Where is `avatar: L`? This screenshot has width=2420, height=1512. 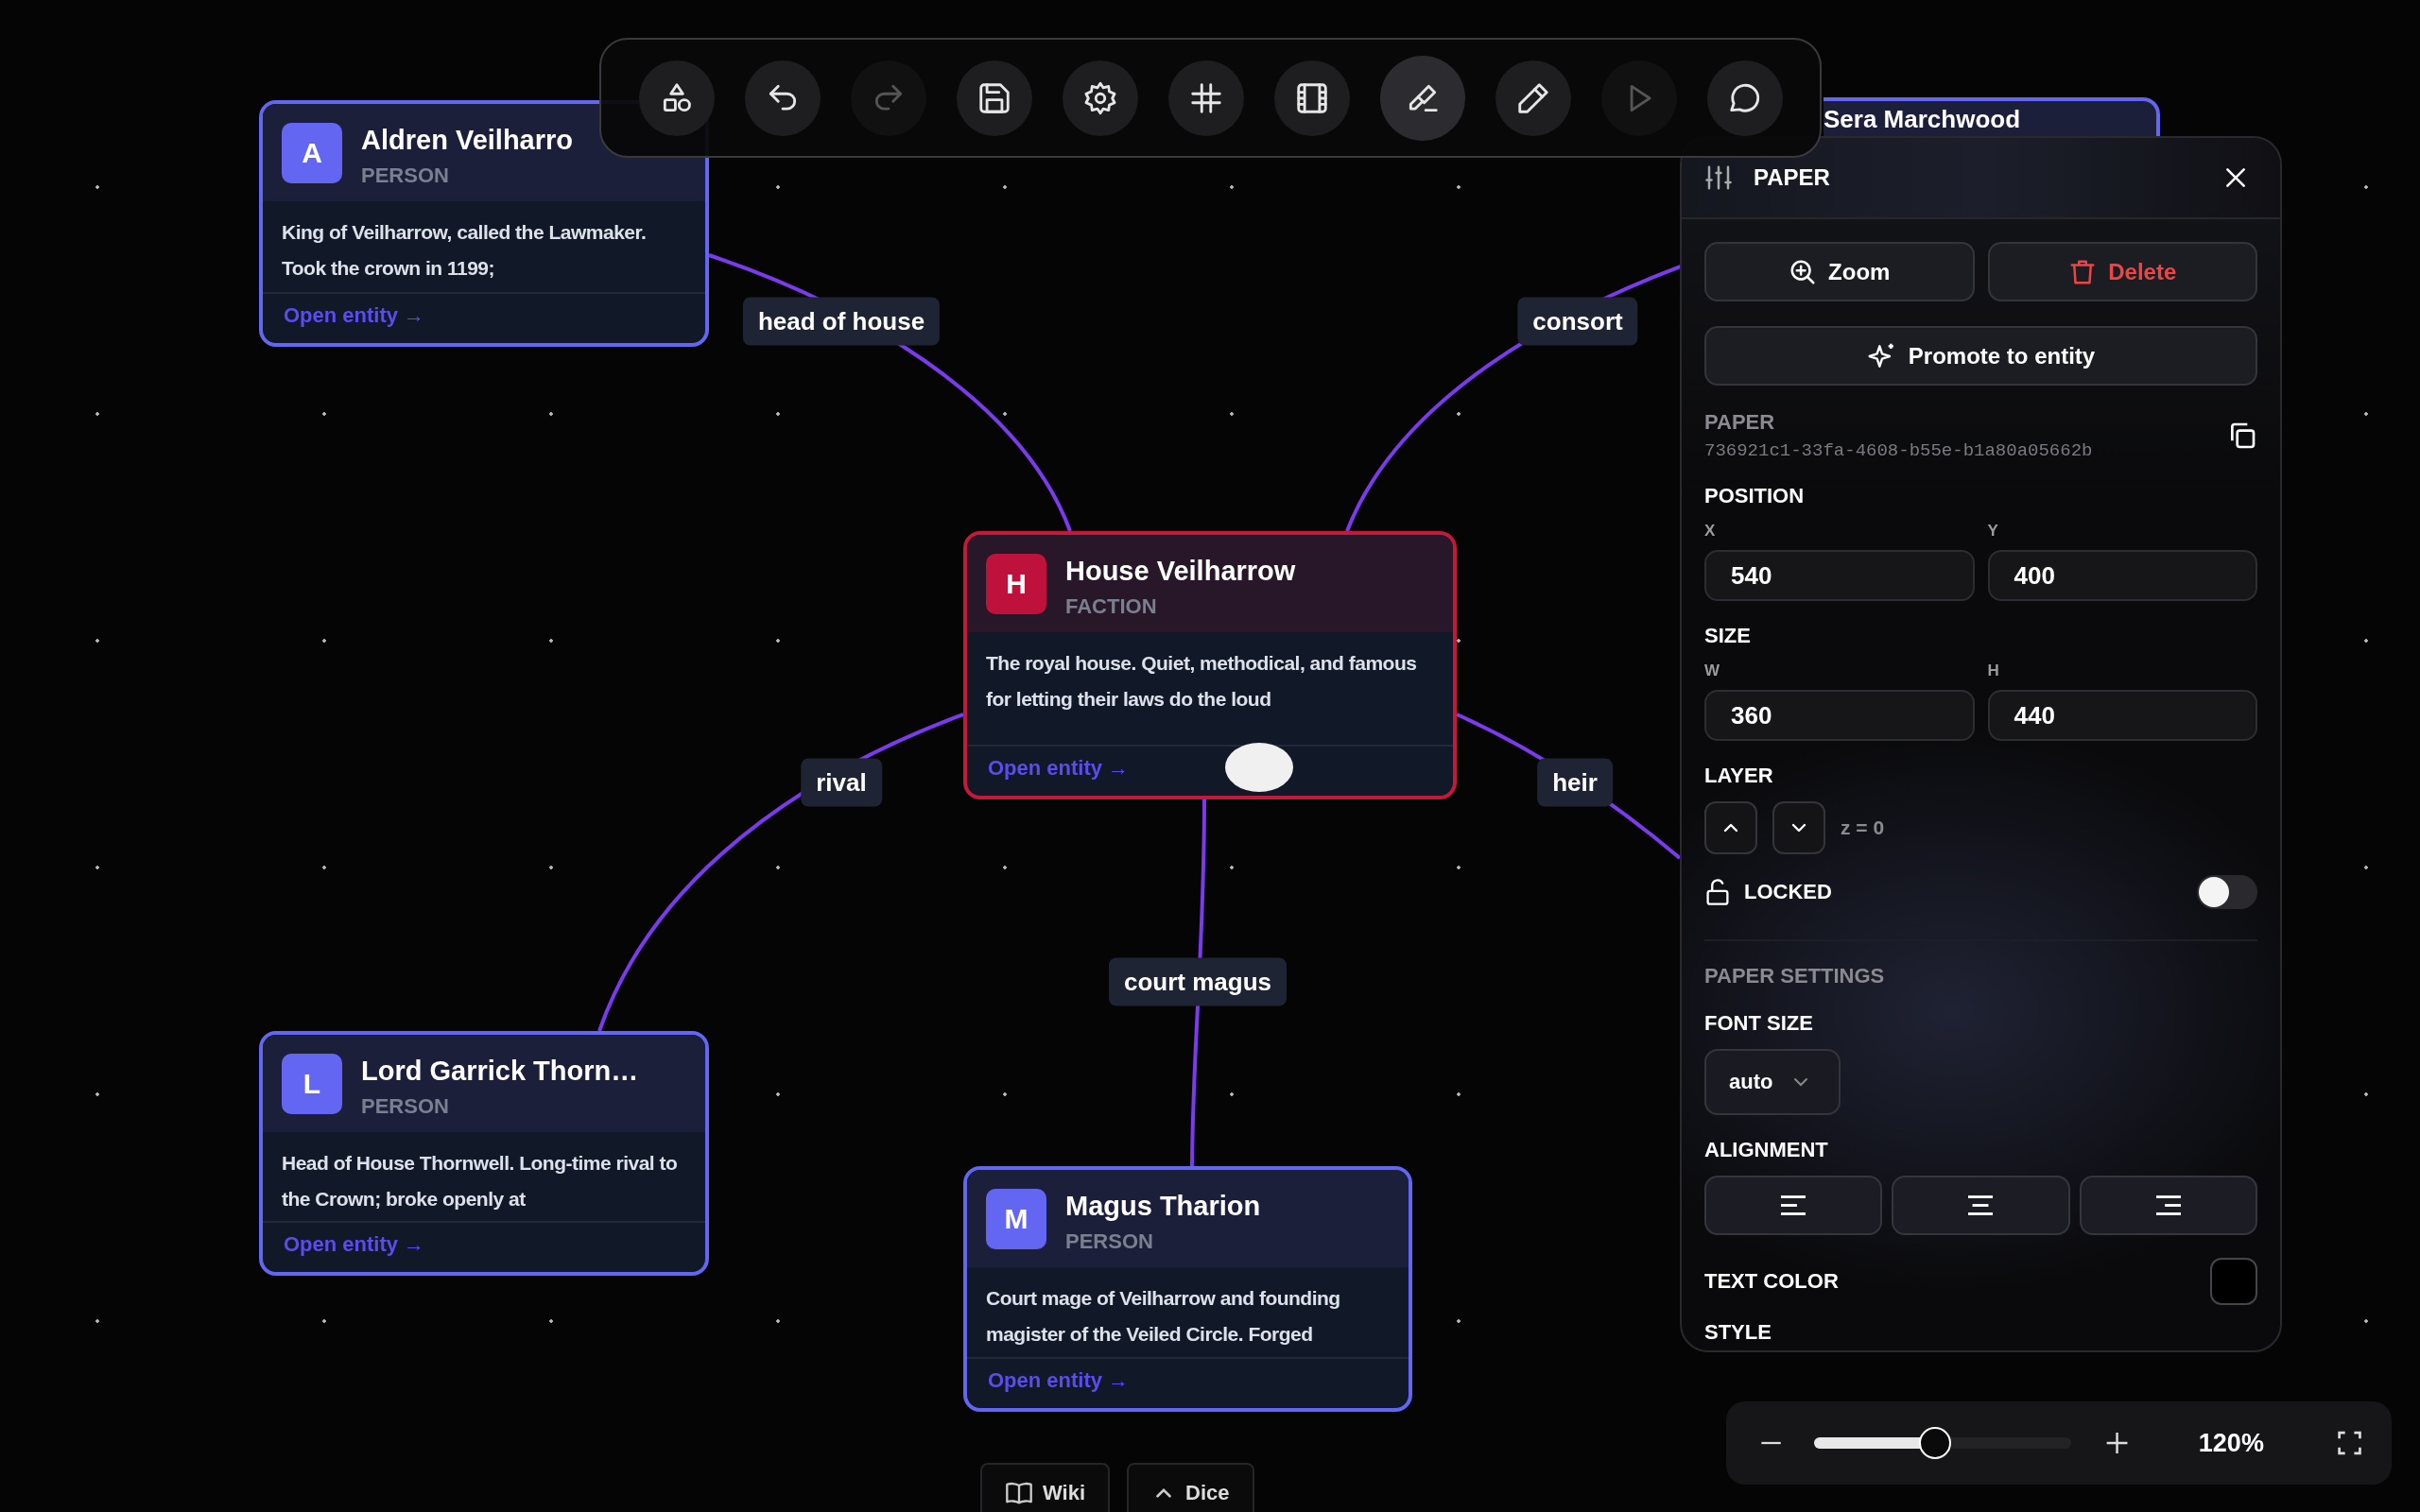 avatar: L is located at coordinates (312, 1084).